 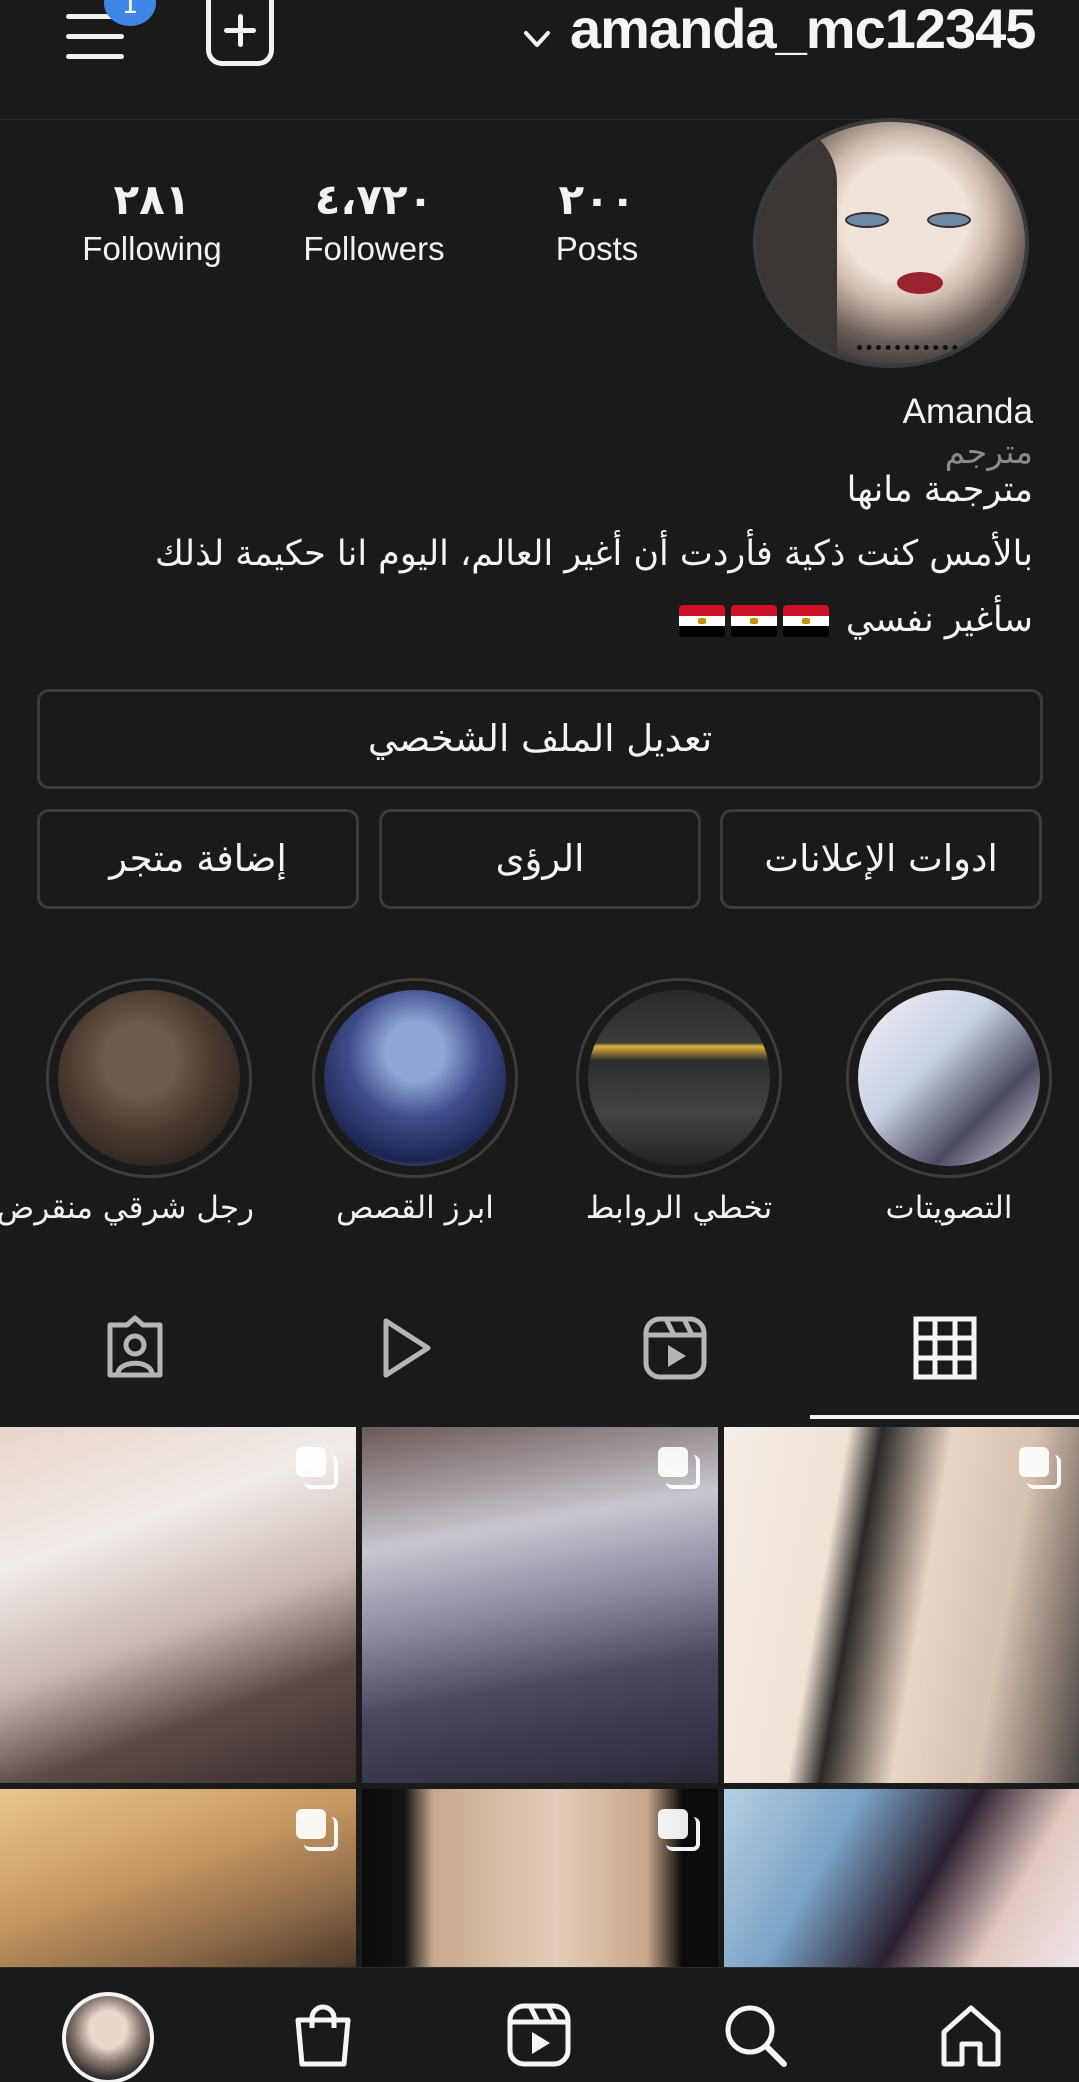 I want to click on chevron-down-icon, so click(x=537, y=39).